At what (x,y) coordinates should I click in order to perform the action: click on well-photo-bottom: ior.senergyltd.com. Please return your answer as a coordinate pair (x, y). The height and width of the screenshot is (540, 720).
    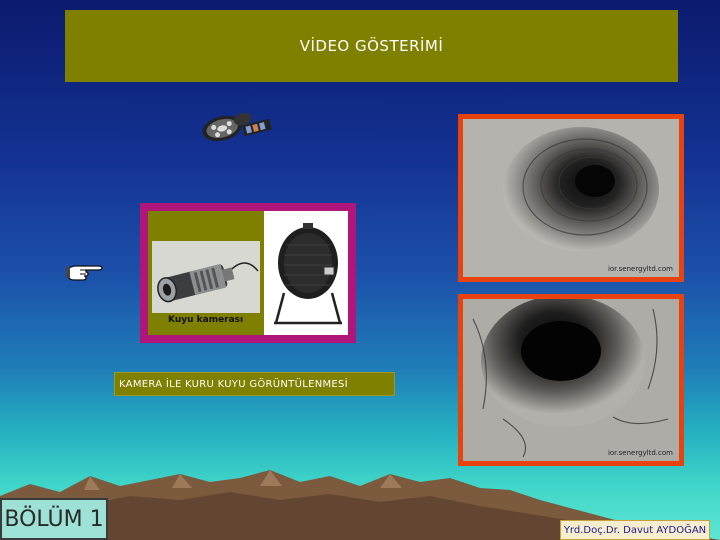
    Looking at the image, I should click on (571, 380).